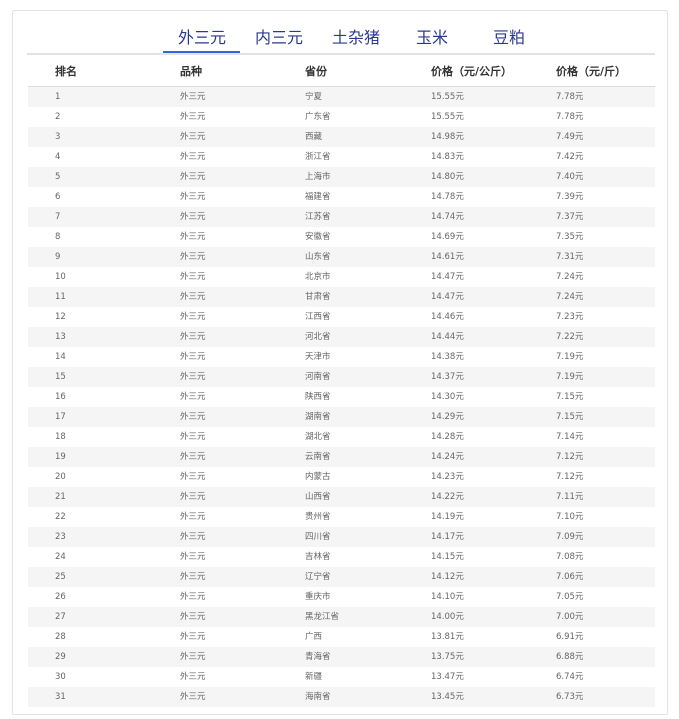 The height and width of the screenshot is (719, 679). Describe the element at coordinates (60, 577) in the screenshot. I see `rank-cell: 25` at that location.